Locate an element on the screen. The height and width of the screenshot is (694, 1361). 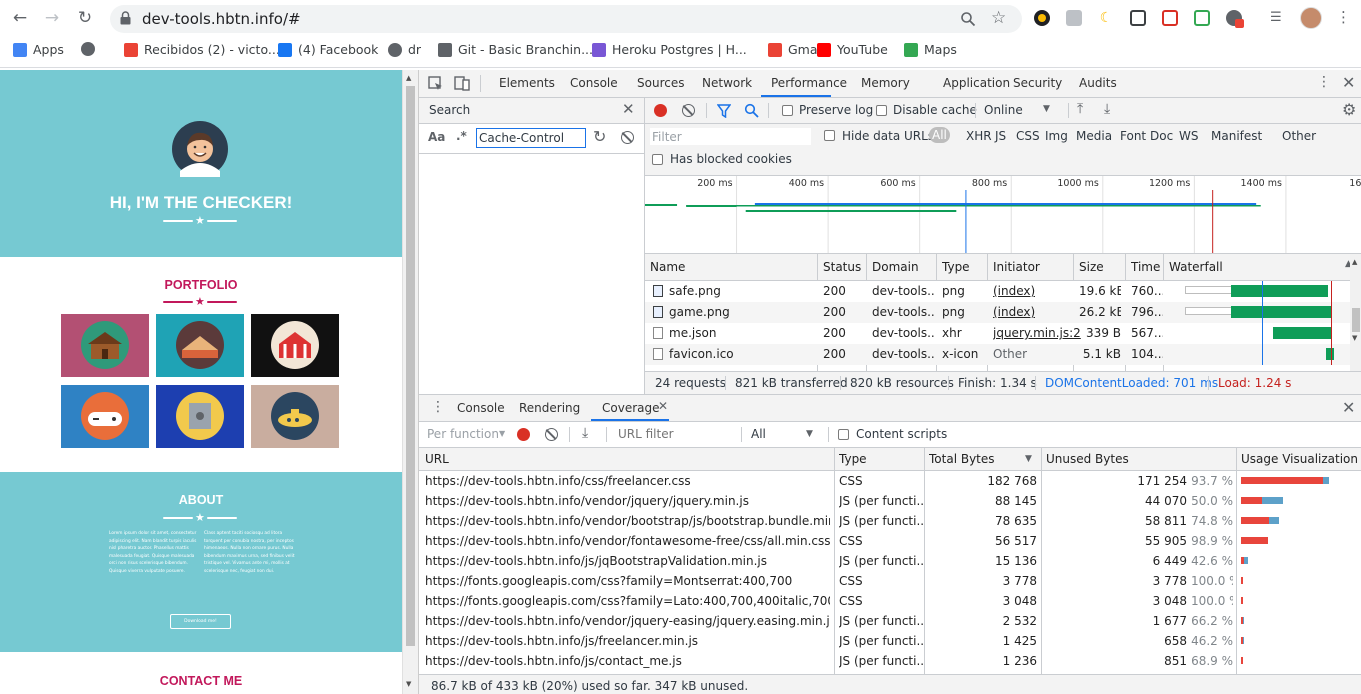
column-total-bytes: Total Bytes is located at coordinates (962, 459).